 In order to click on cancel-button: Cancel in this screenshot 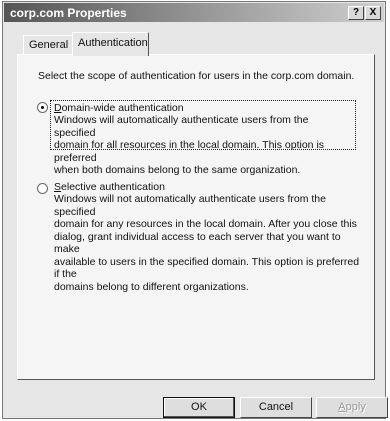, I will do `click(276, 407)`.